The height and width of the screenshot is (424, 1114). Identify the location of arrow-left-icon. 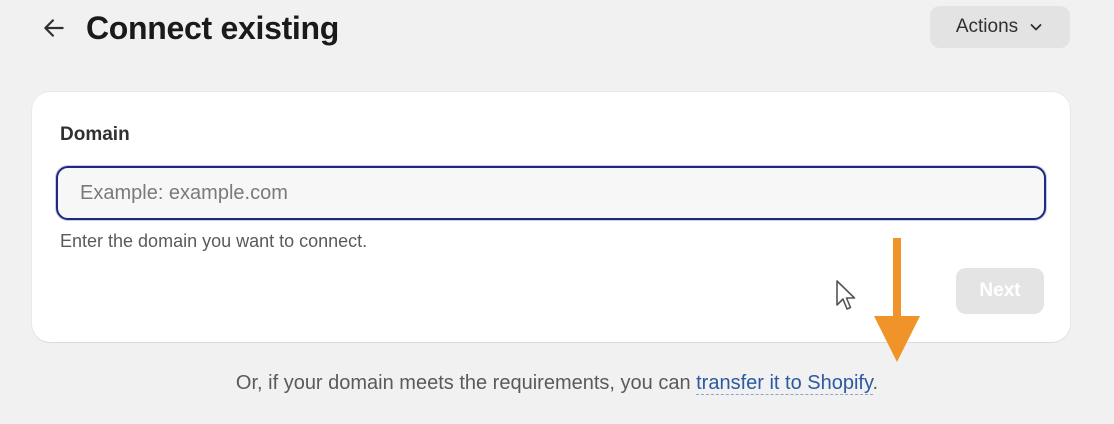
(54, 28).